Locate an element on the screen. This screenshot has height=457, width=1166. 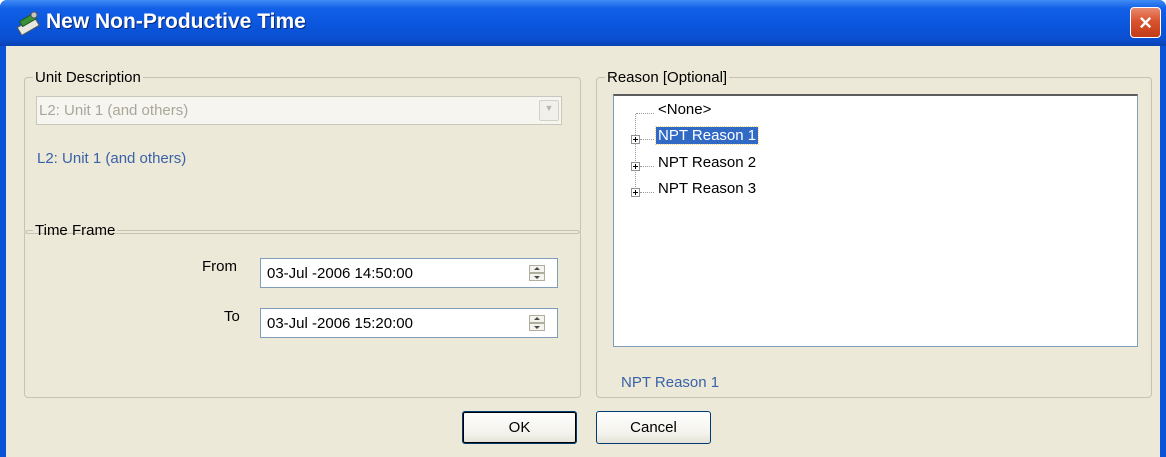
combo-dropdown-button: ▼ is located at coordinates (549, 110).